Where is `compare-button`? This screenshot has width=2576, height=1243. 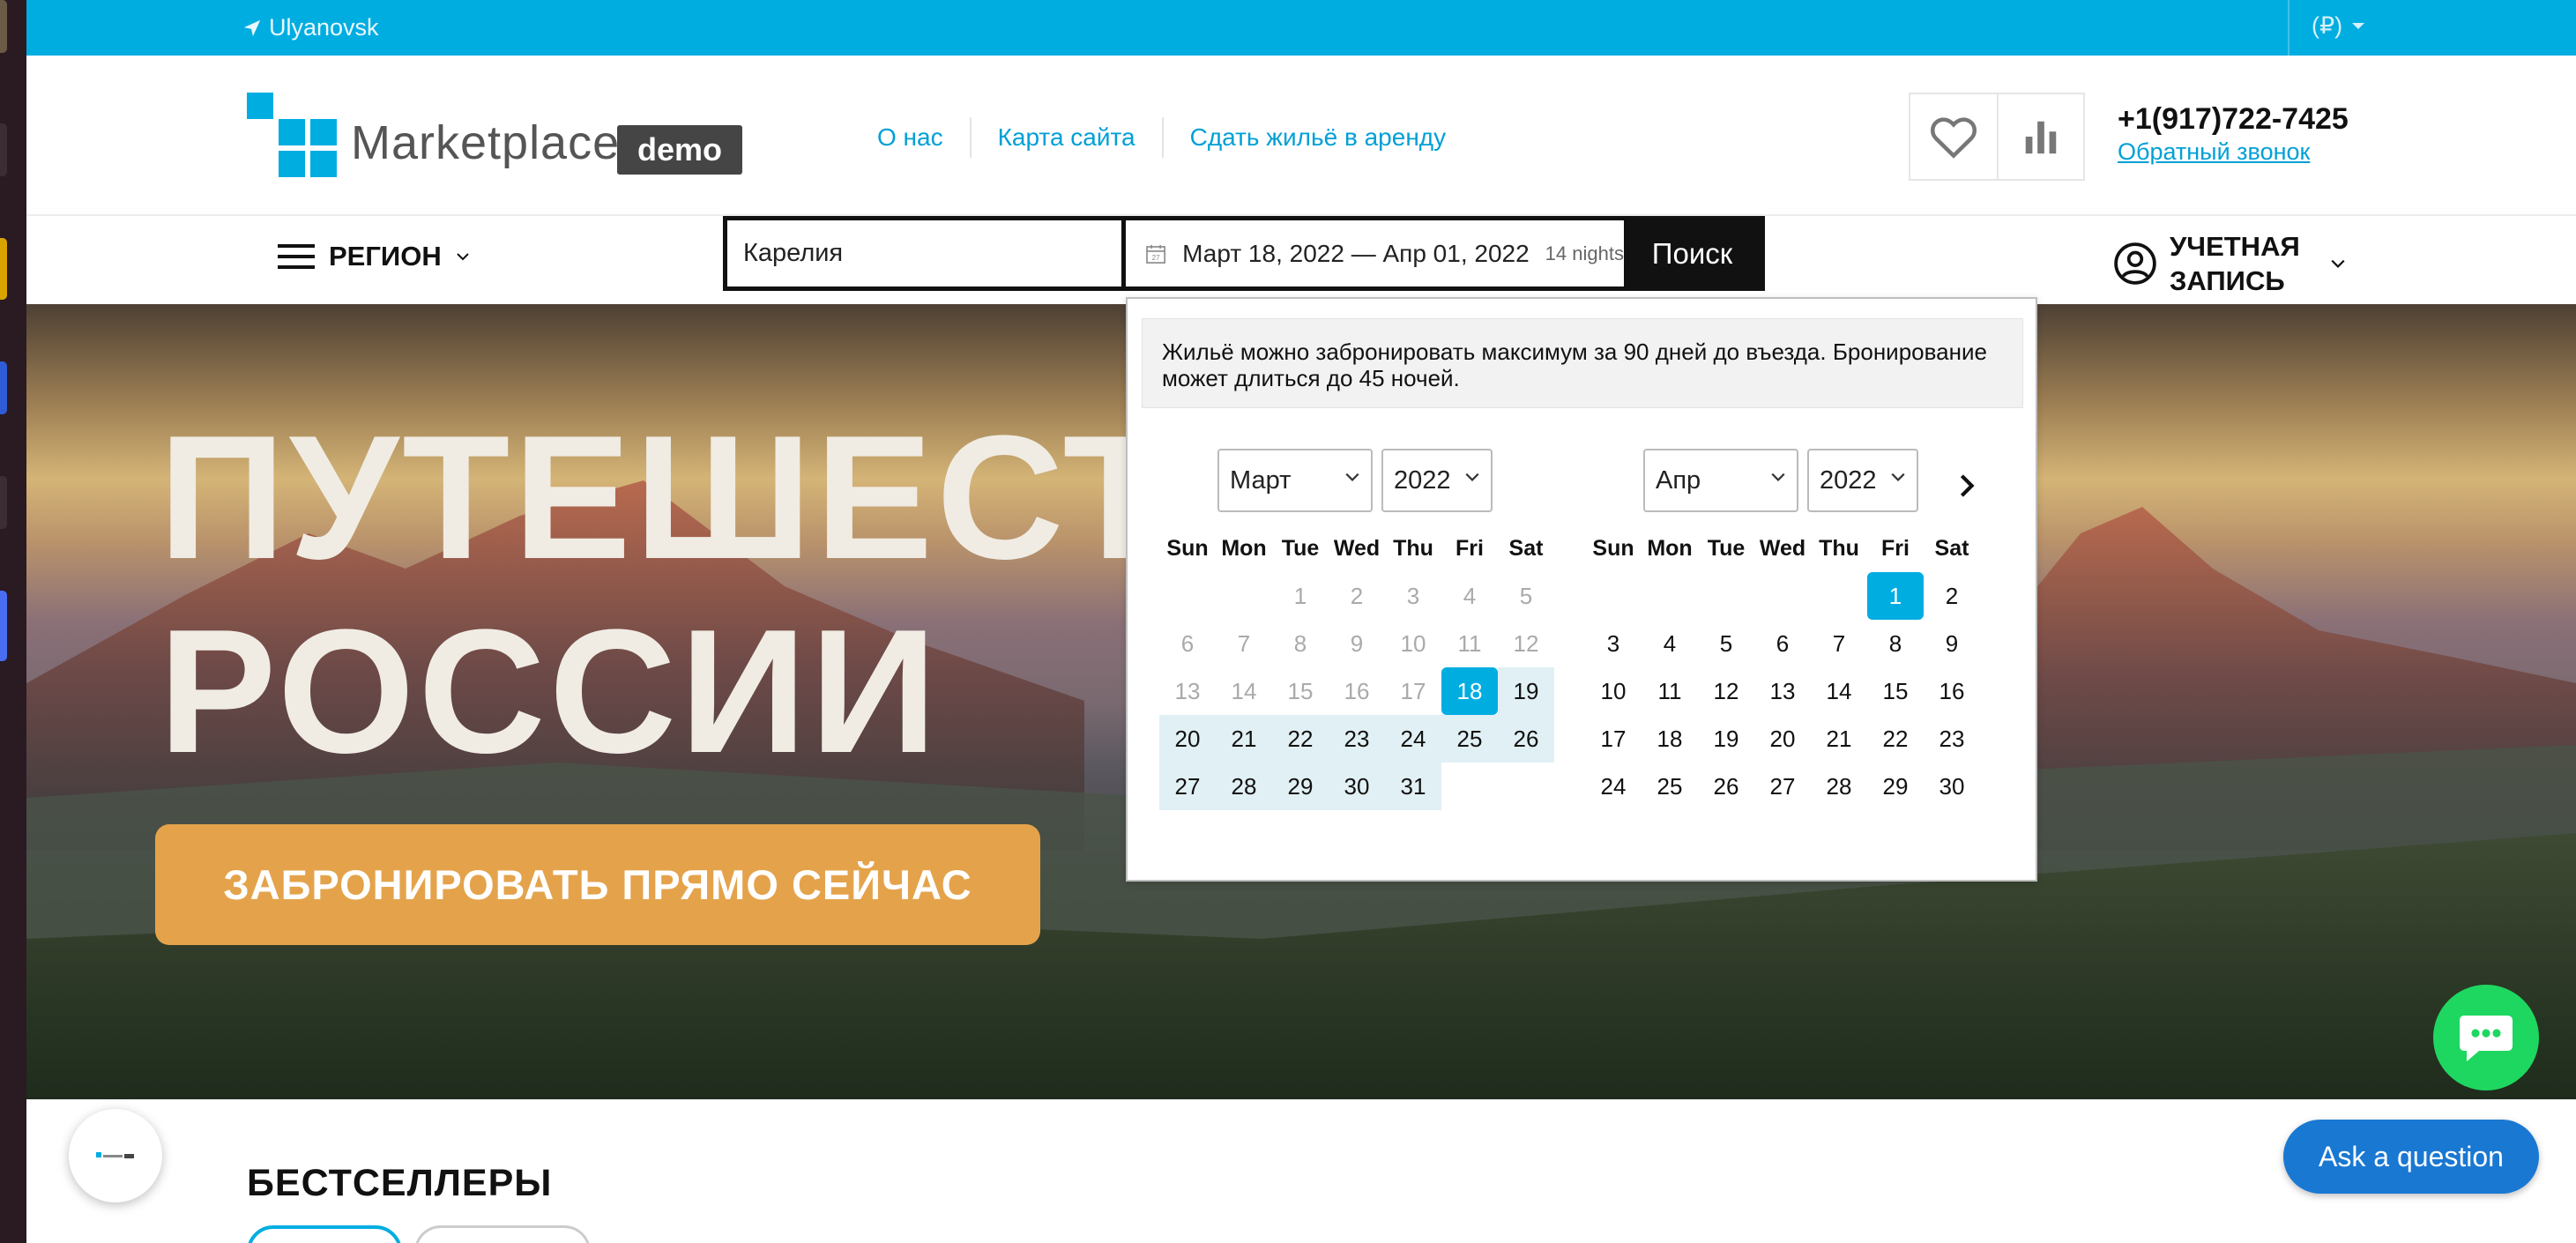
compare-button is located at coordinates (2040, 136).